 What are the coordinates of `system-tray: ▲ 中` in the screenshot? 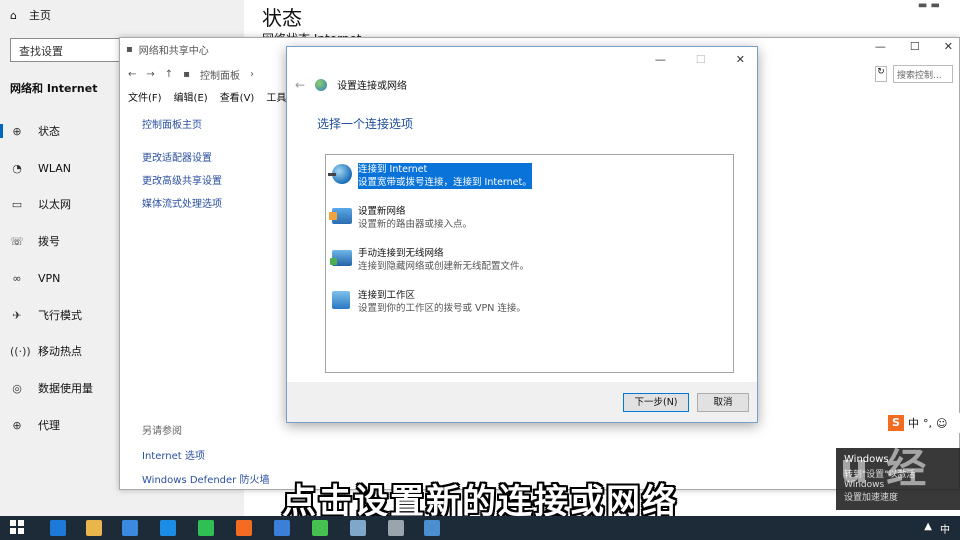 It's located at (937, 528).